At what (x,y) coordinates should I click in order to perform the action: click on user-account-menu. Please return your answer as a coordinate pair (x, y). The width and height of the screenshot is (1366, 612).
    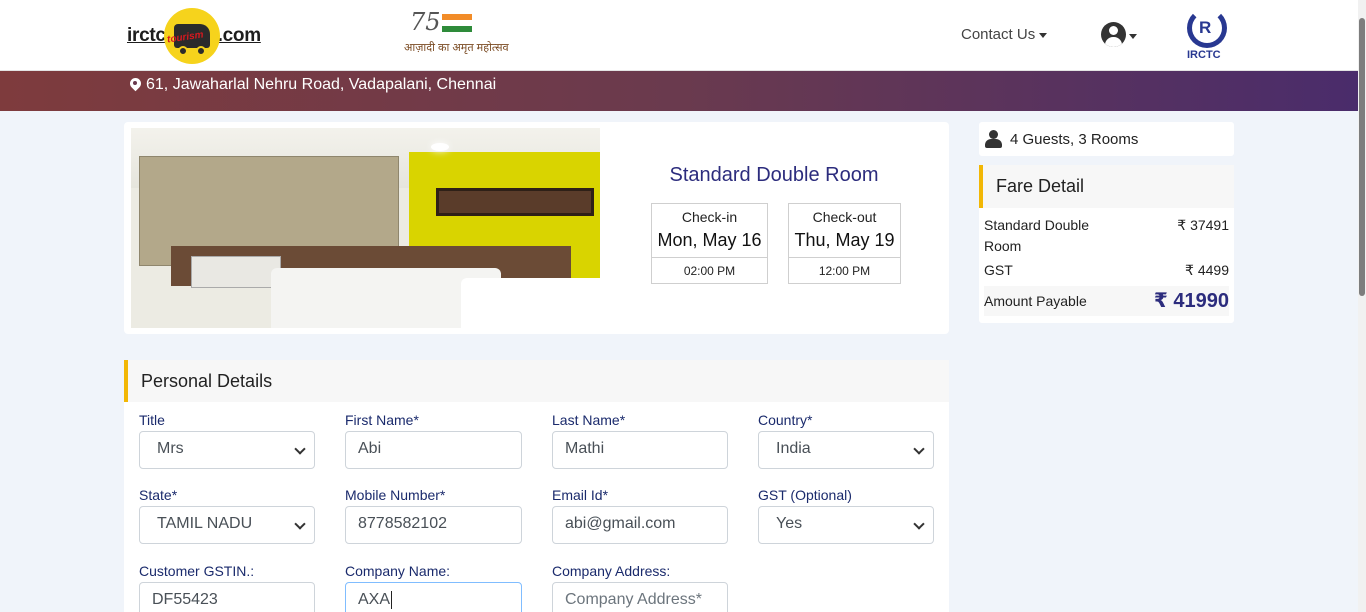
    Looking at the image, I should click on (1121, 35).